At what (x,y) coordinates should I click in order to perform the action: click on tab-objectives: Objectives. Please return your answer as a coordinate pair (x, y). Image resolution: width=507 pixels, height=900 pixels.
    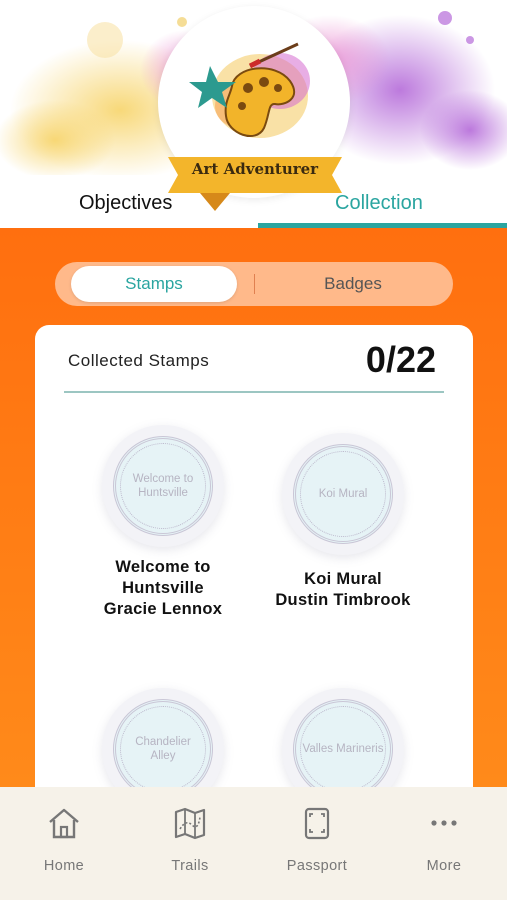
    Looking at the image, I should click on (125, 203).